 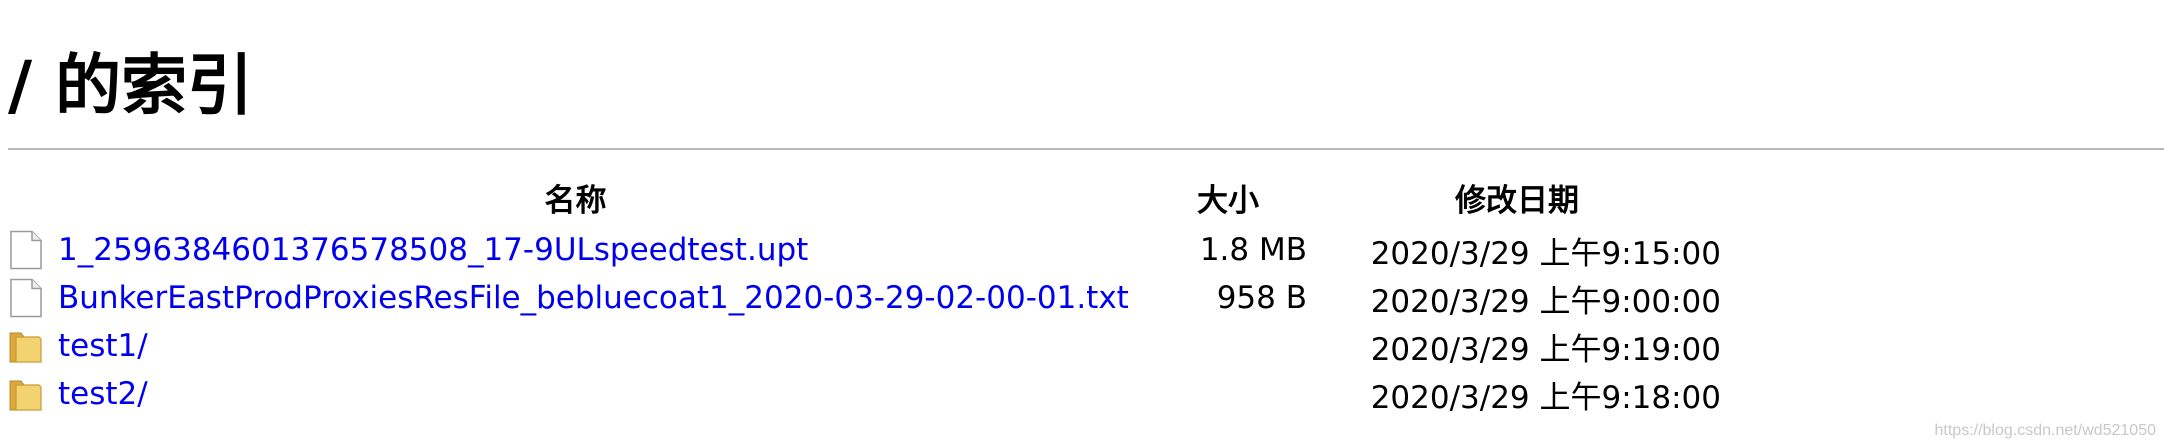 What do you see at coordinates (1228, 197) in the screenshot?
I see `size-column-header: 大小` at bounding box center [1228, 197].